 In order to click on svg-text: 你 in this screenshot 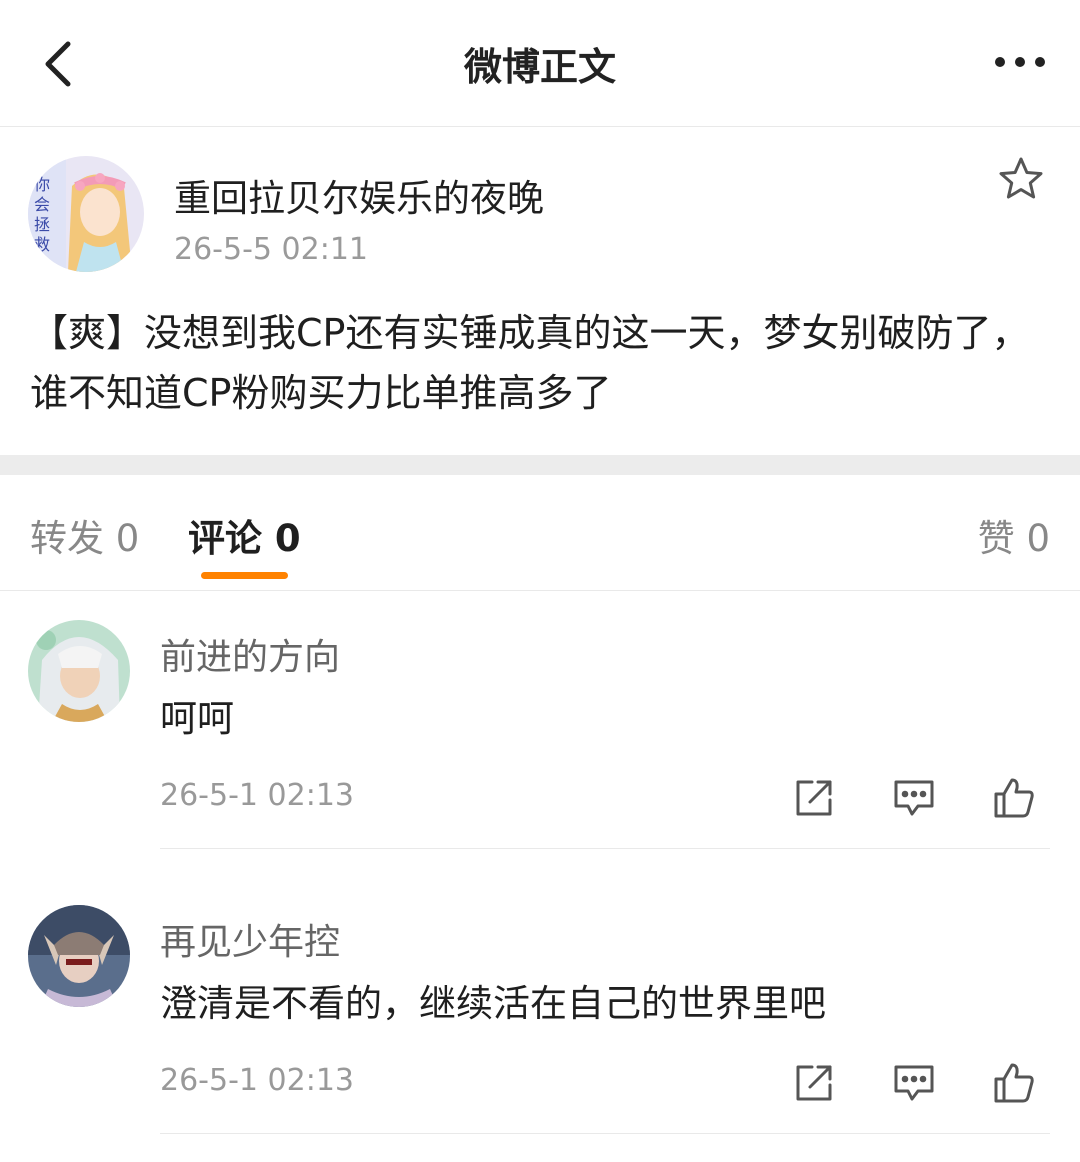, I will do `click(42, 184)`.